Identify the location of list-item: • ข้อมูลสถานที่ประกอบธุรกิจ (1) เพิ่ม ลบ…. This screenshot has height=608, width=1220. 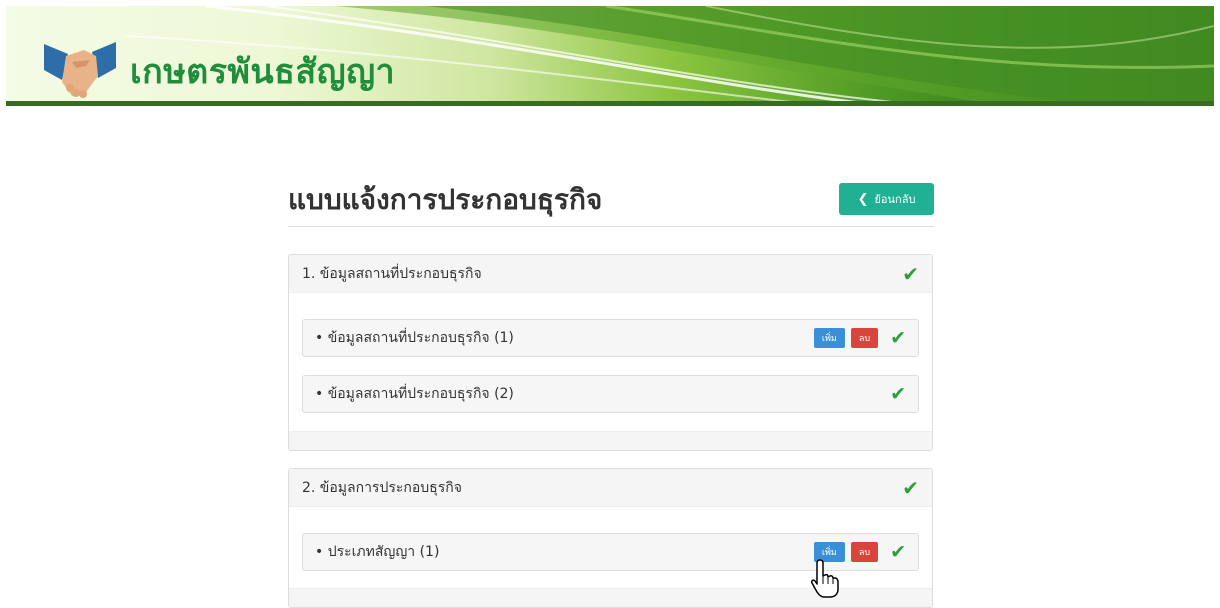
(610, 338).